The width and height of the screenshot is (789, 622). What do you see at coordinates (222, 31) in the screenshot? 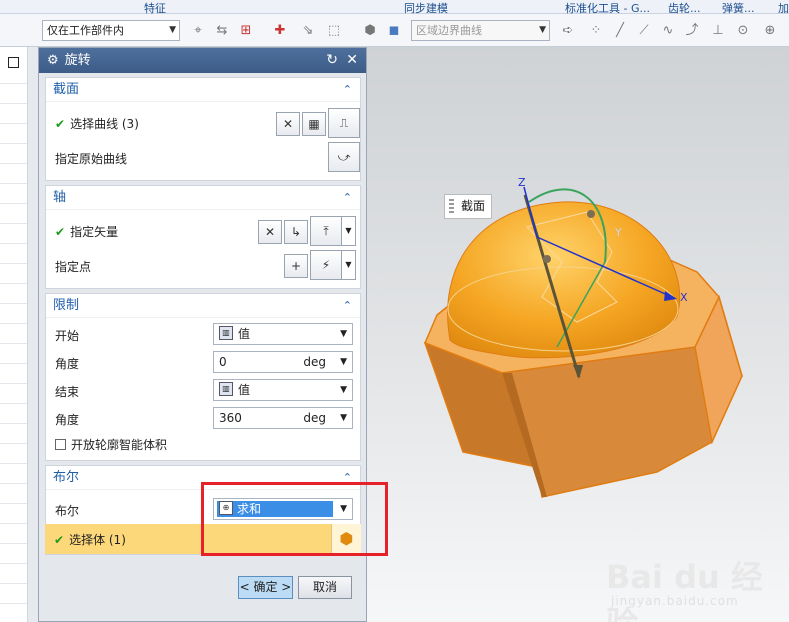
I see `filter-icon: ⇆` at bounding box center [222, 31].